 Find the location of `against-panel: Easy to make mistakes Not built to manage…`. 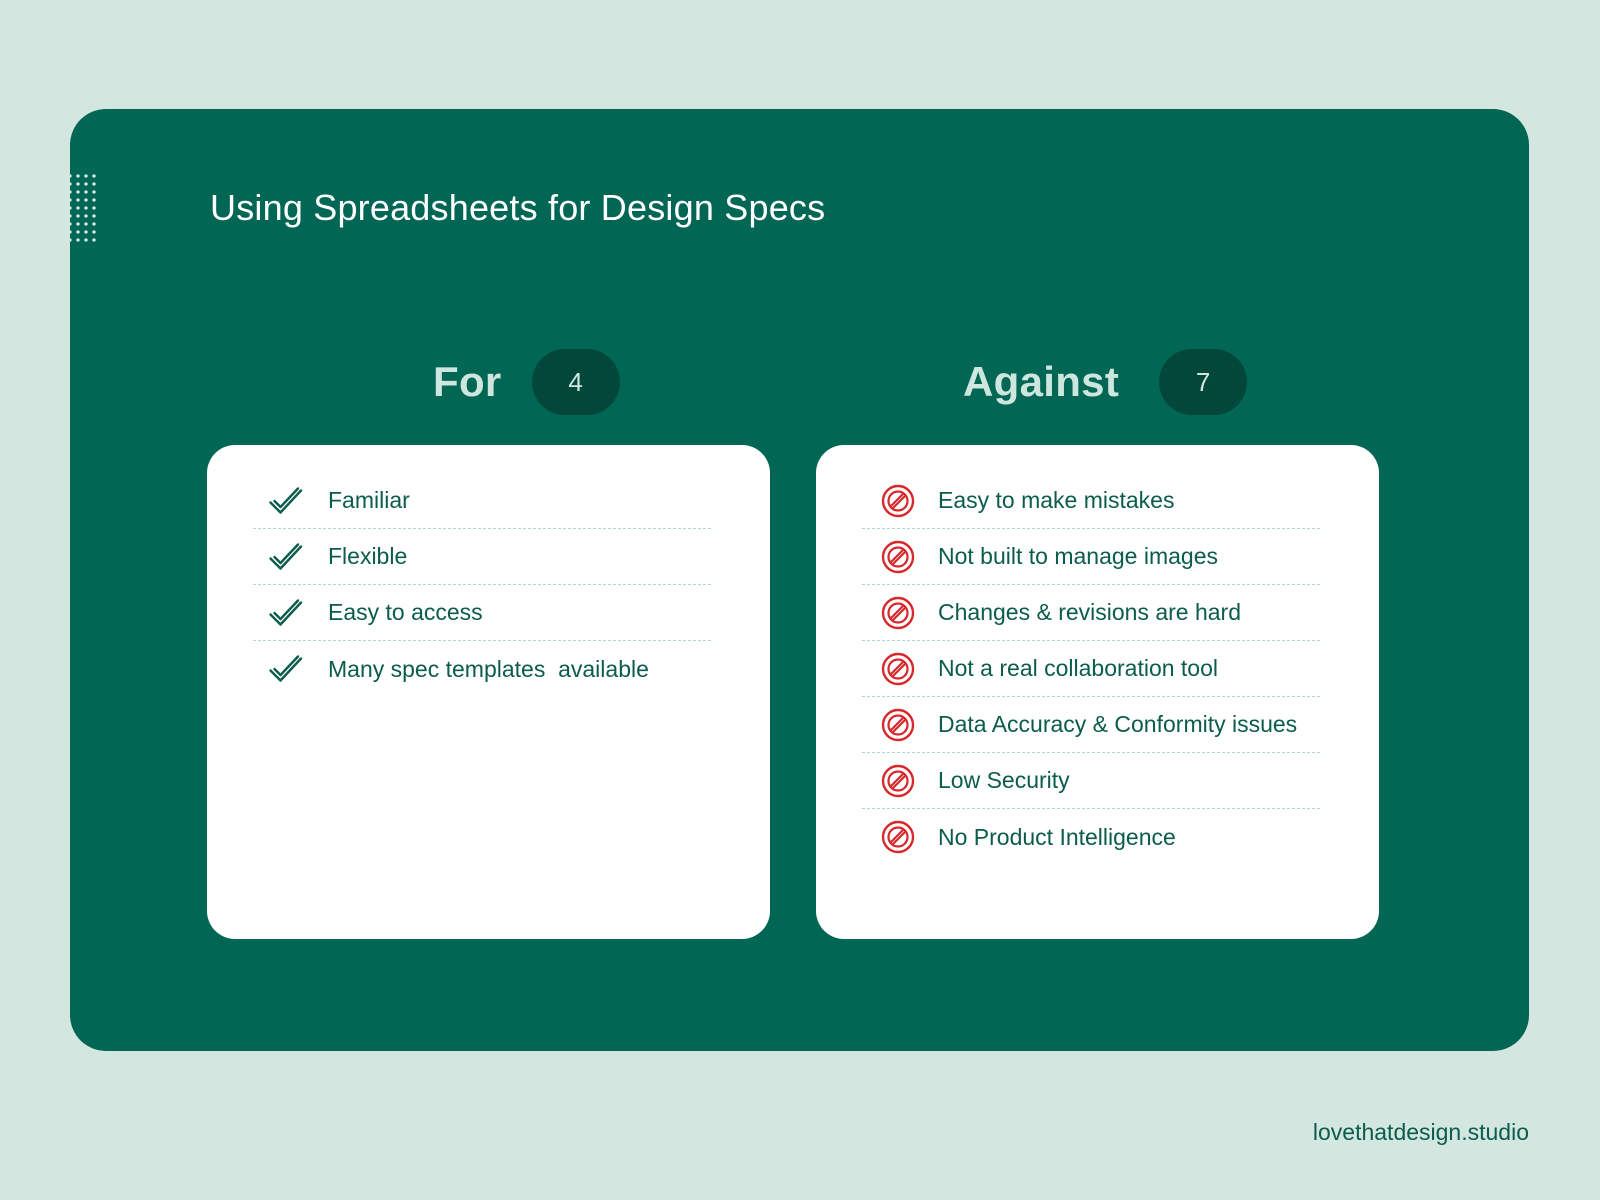

against-panel: Easy to make mistakes Not built to manage… is located at coordinates (1097, 692).